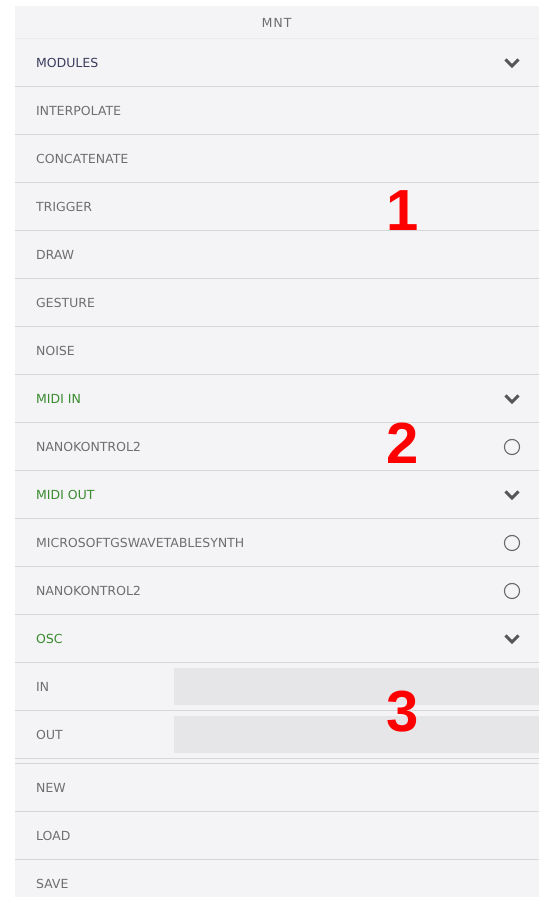 Image resolution: width=539 pixels, height=903 pixels. Describe the element at coordinates (277, 22) in the screenshot. I see `app-title: MNT` at that location.